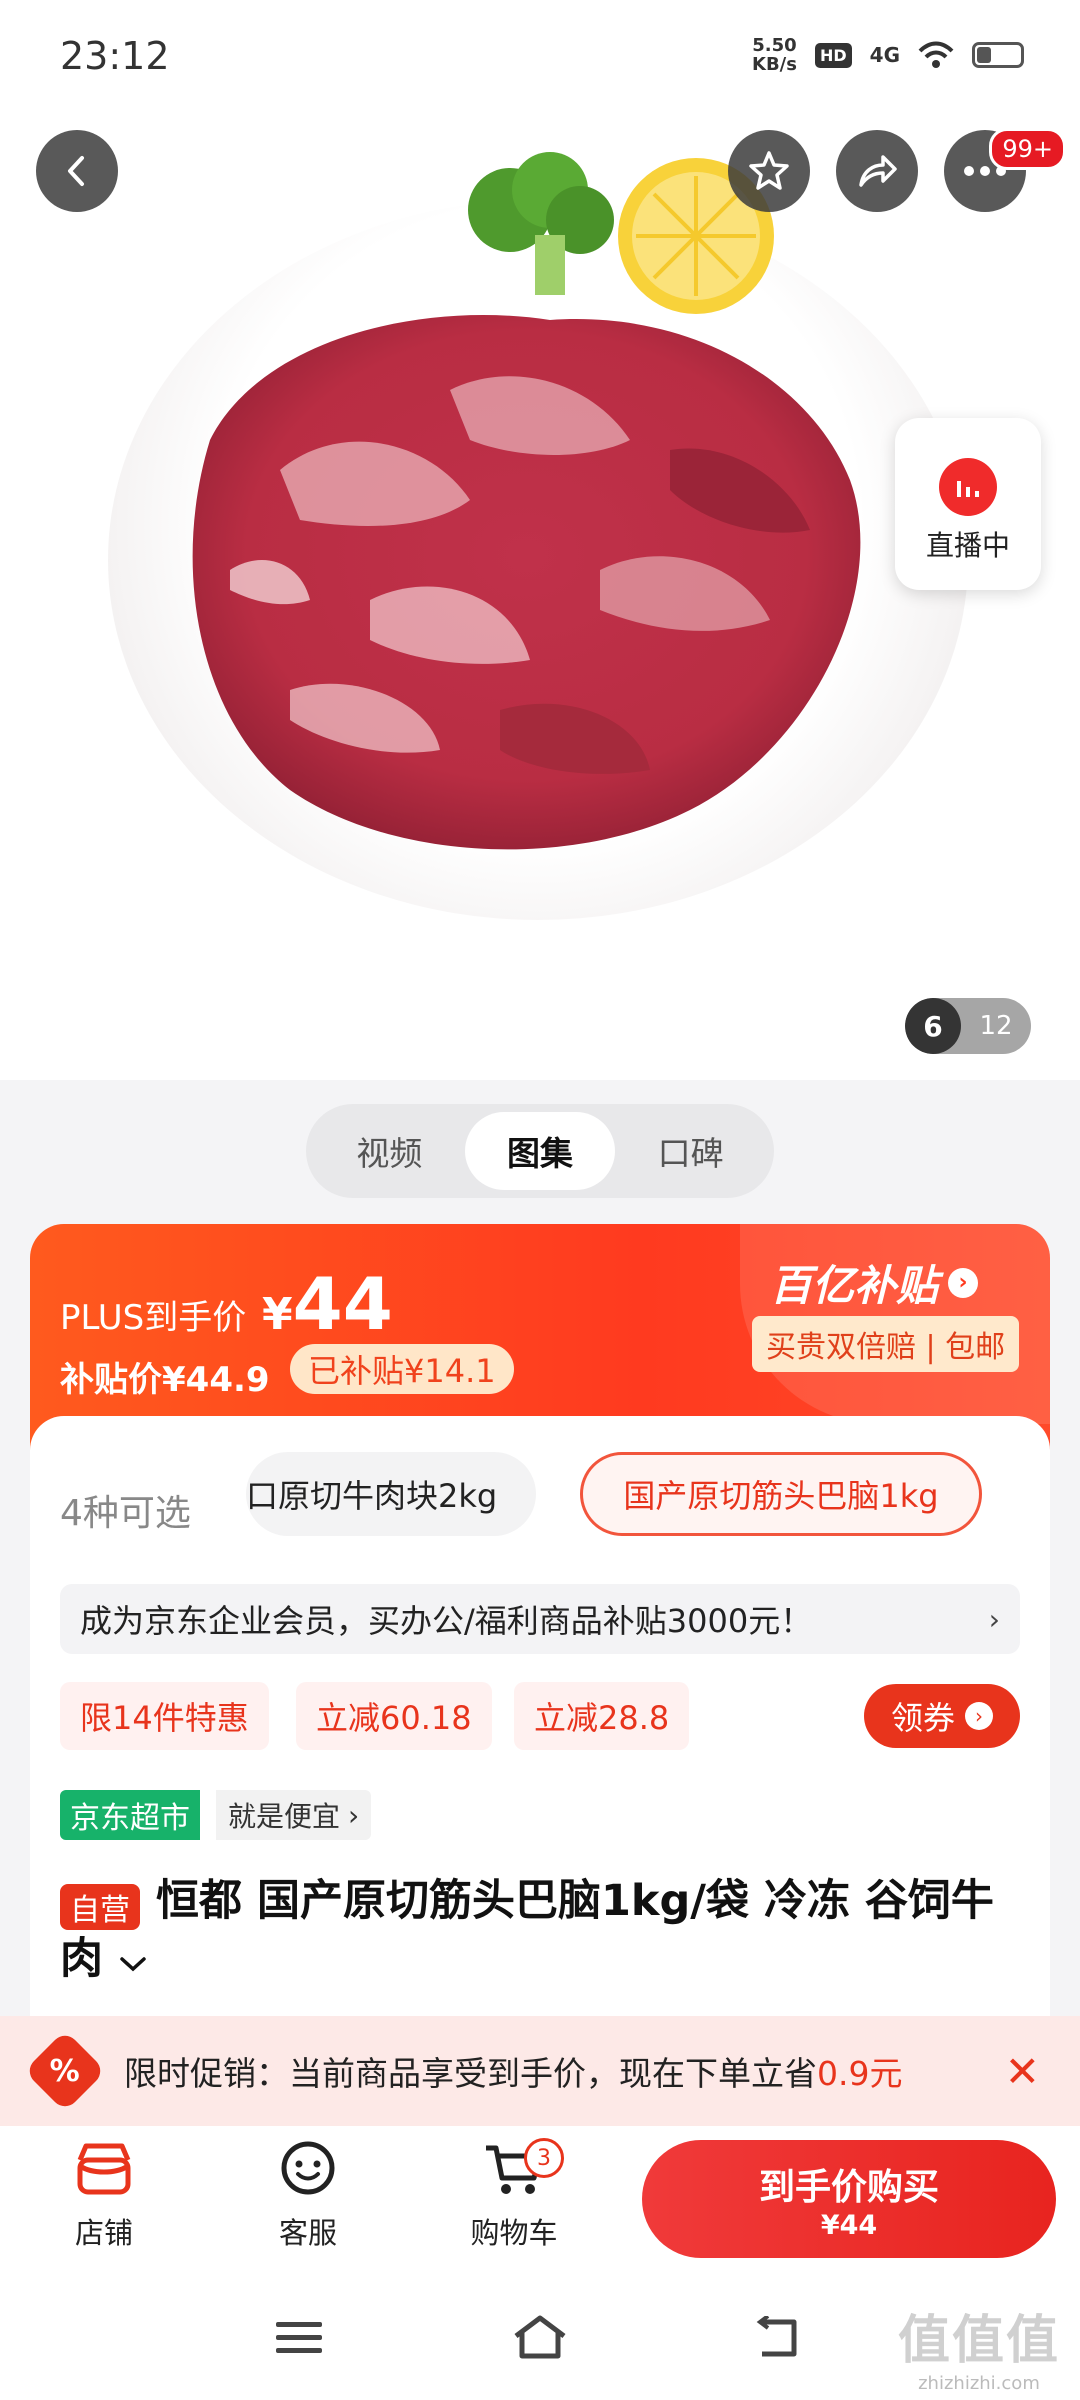  Describe the element at coordinates (849, 2225) in the screenshot. I see `buy-now-price: ¥44` at that location.